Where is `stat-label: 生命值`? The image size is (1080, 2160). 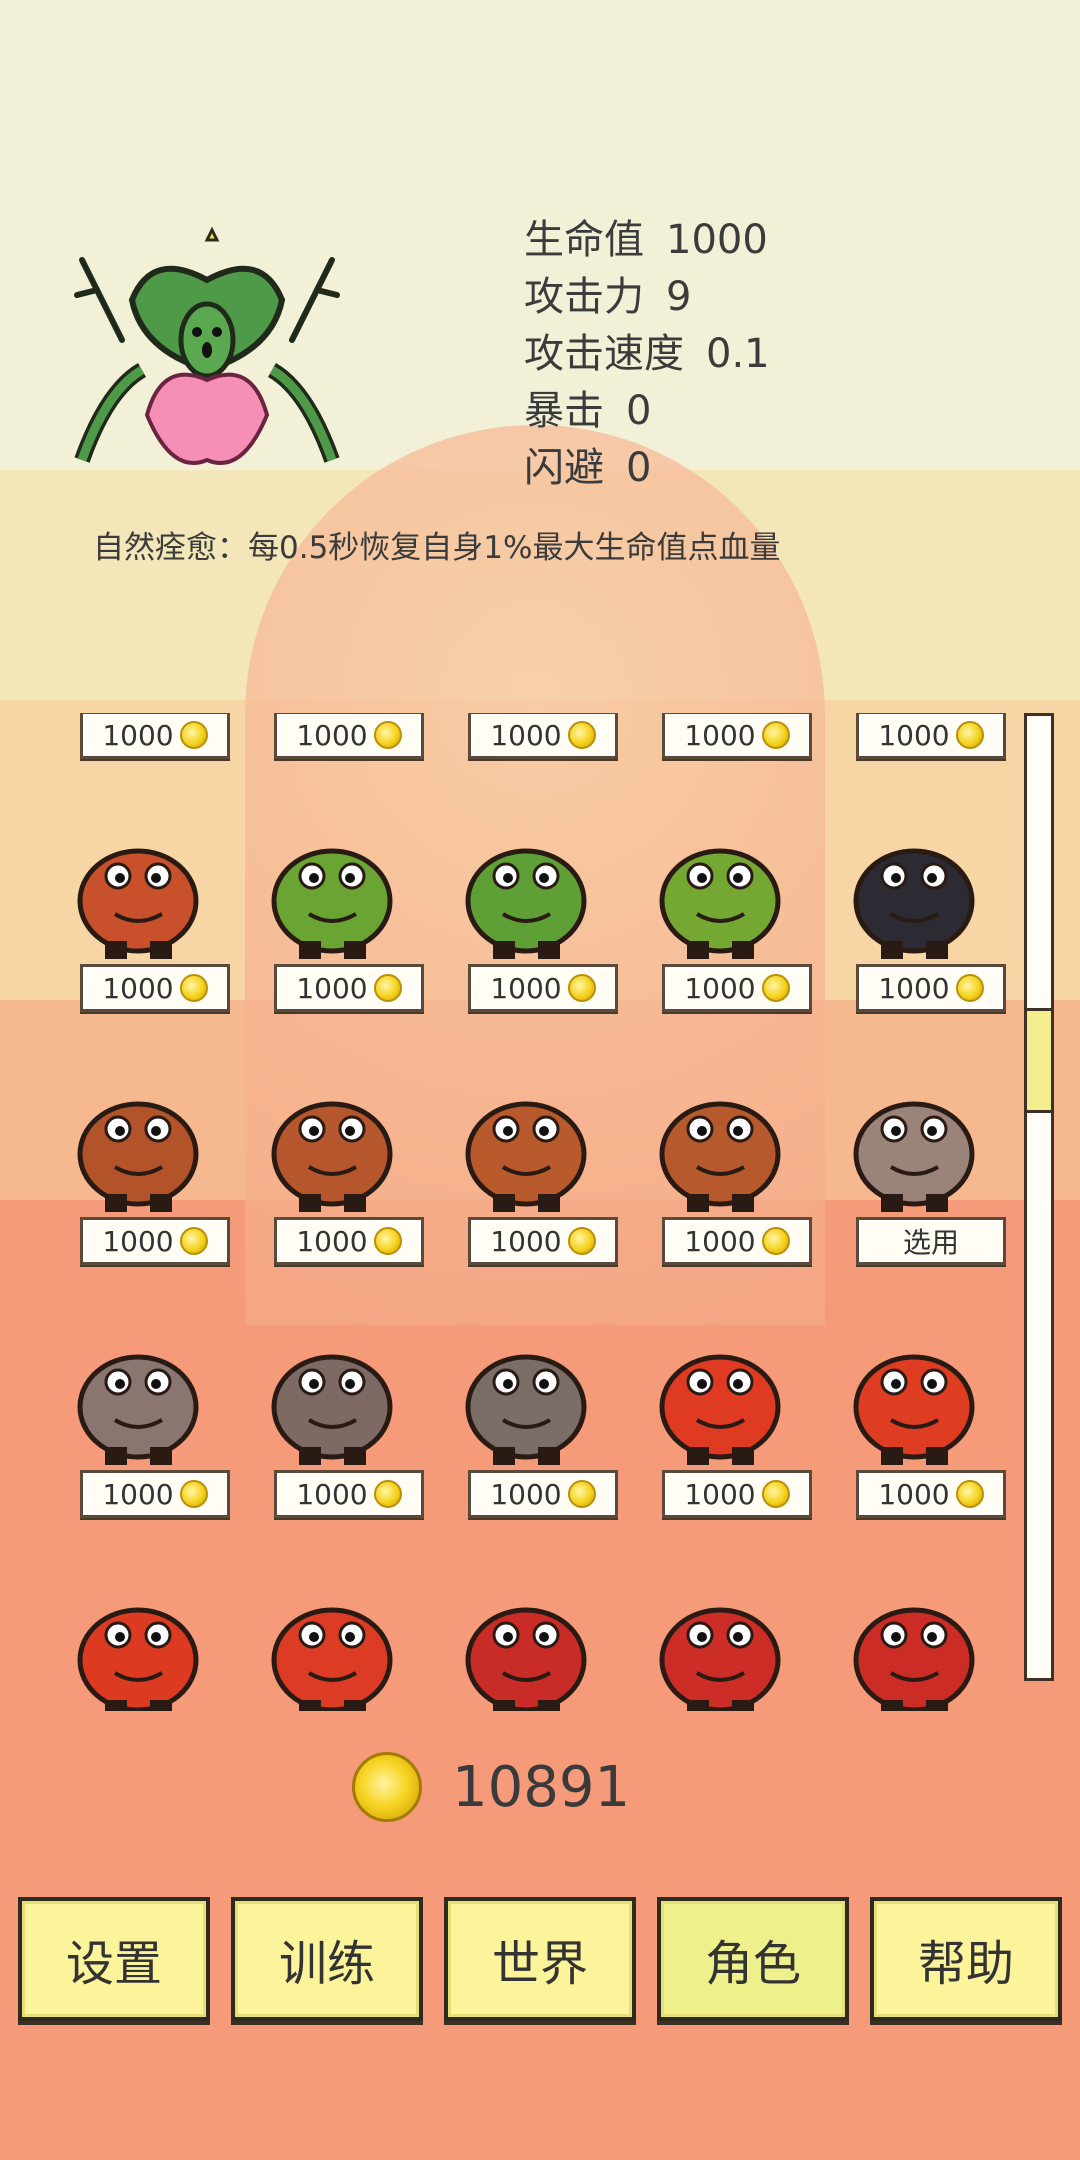
stat-label: 生命值 is located at coordinates (584, 240).